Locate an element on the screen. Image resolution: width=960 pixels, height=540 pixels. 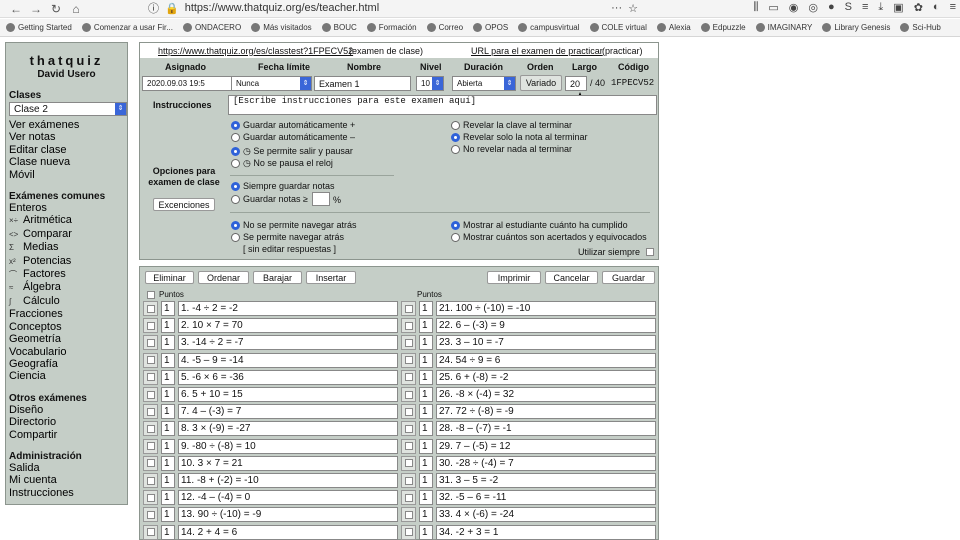
question-text: 4. -5 – 9 = -14 is located at coordinates (288, 360).